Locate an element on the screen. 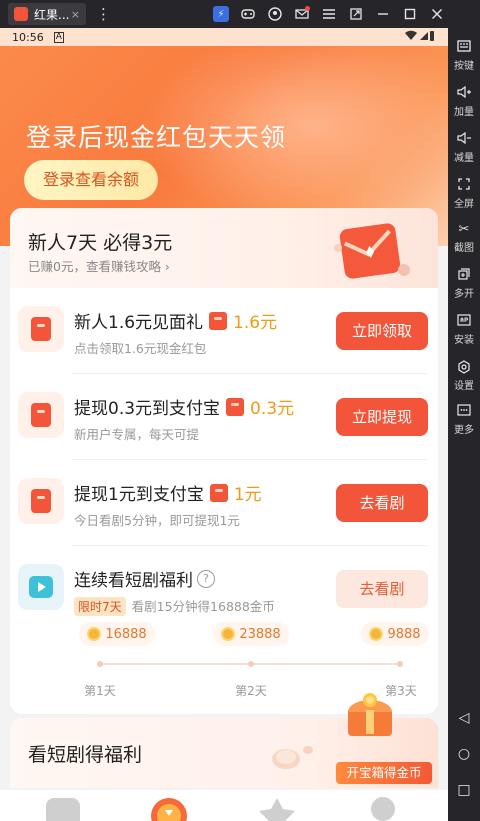 This screenshot has width=480, height=821. menu-icon is located at coordinates (328, 14).